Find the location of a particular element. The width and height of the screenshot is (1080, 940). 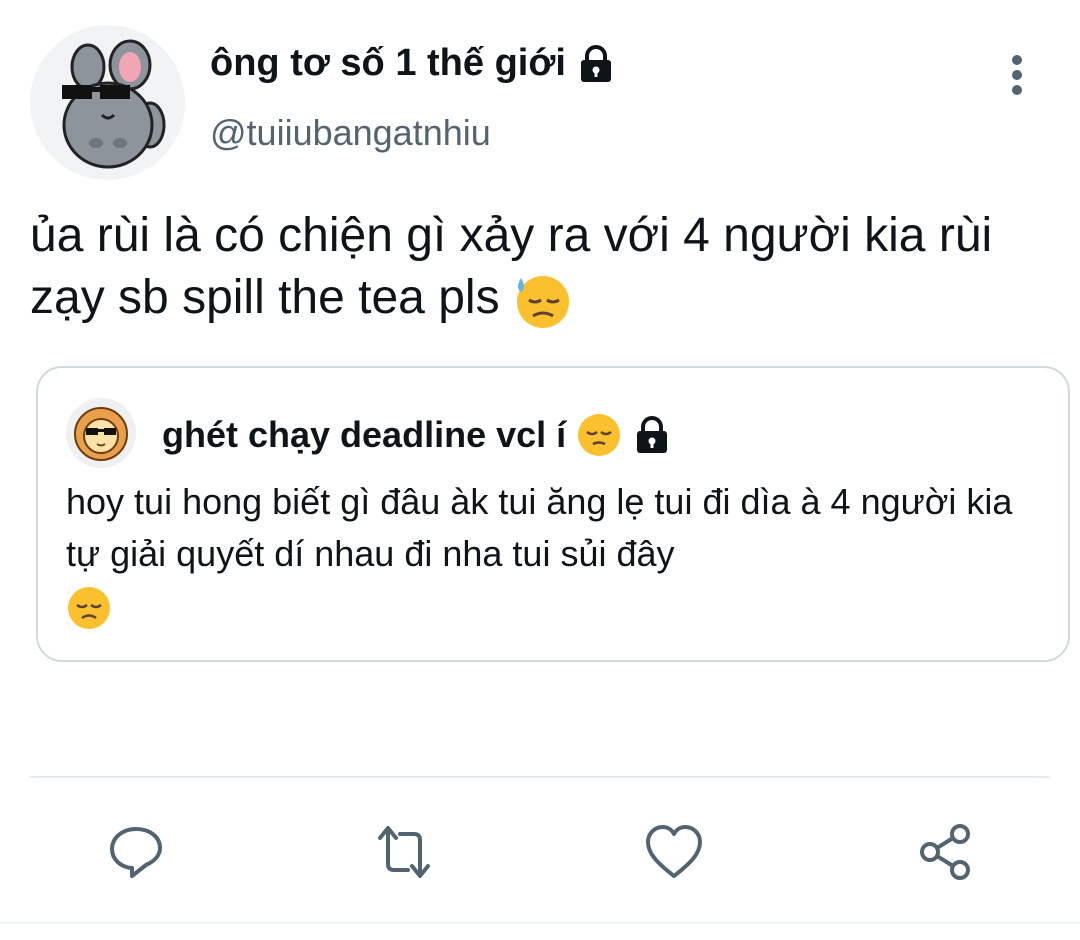

quote-author-name: ghét chạy deadline vcl í is located at coordinates (364, 435).